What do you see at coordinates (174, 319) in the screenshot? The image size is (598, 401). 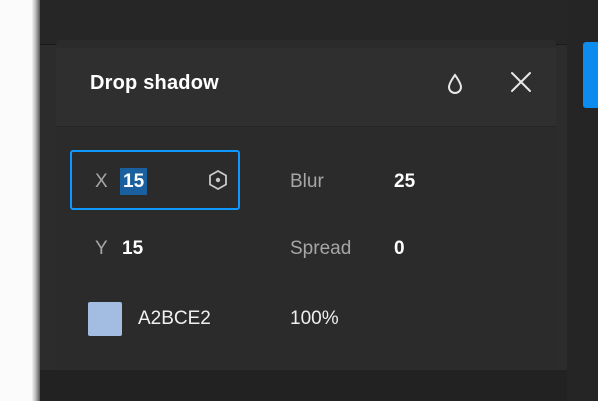 I see `color-hex-input: A2BCE2` at bounding box center [174, 319].